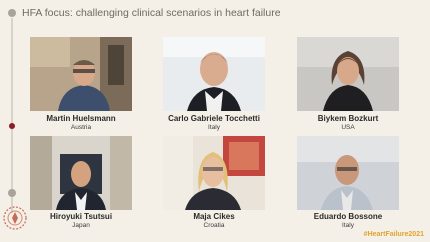 The height and width of the screenshot is (242, 430). What do you see at coordinates (81, 216) in the screenshot?
I see `participant-name: Hiroyuki Tsutsui` at bounding box center [81, 216].